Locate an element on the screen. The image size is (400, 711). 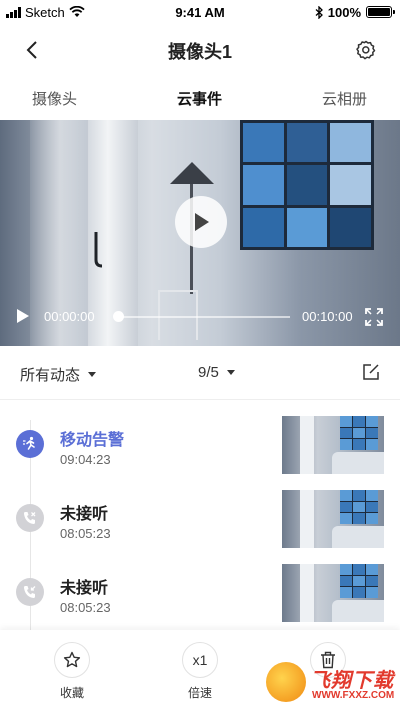
gear-icon is located at coordinates (366, 50).